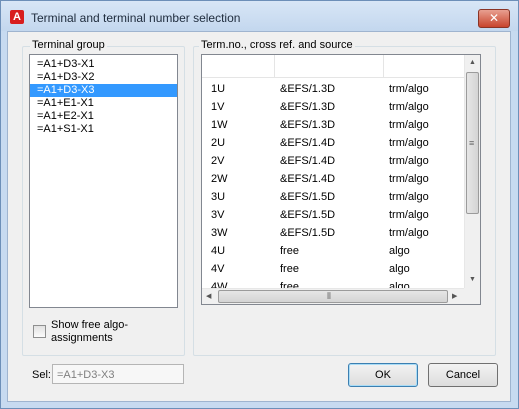 The image size is (519, 409). I want to click on cell-term: 3W, so click(219, 233).